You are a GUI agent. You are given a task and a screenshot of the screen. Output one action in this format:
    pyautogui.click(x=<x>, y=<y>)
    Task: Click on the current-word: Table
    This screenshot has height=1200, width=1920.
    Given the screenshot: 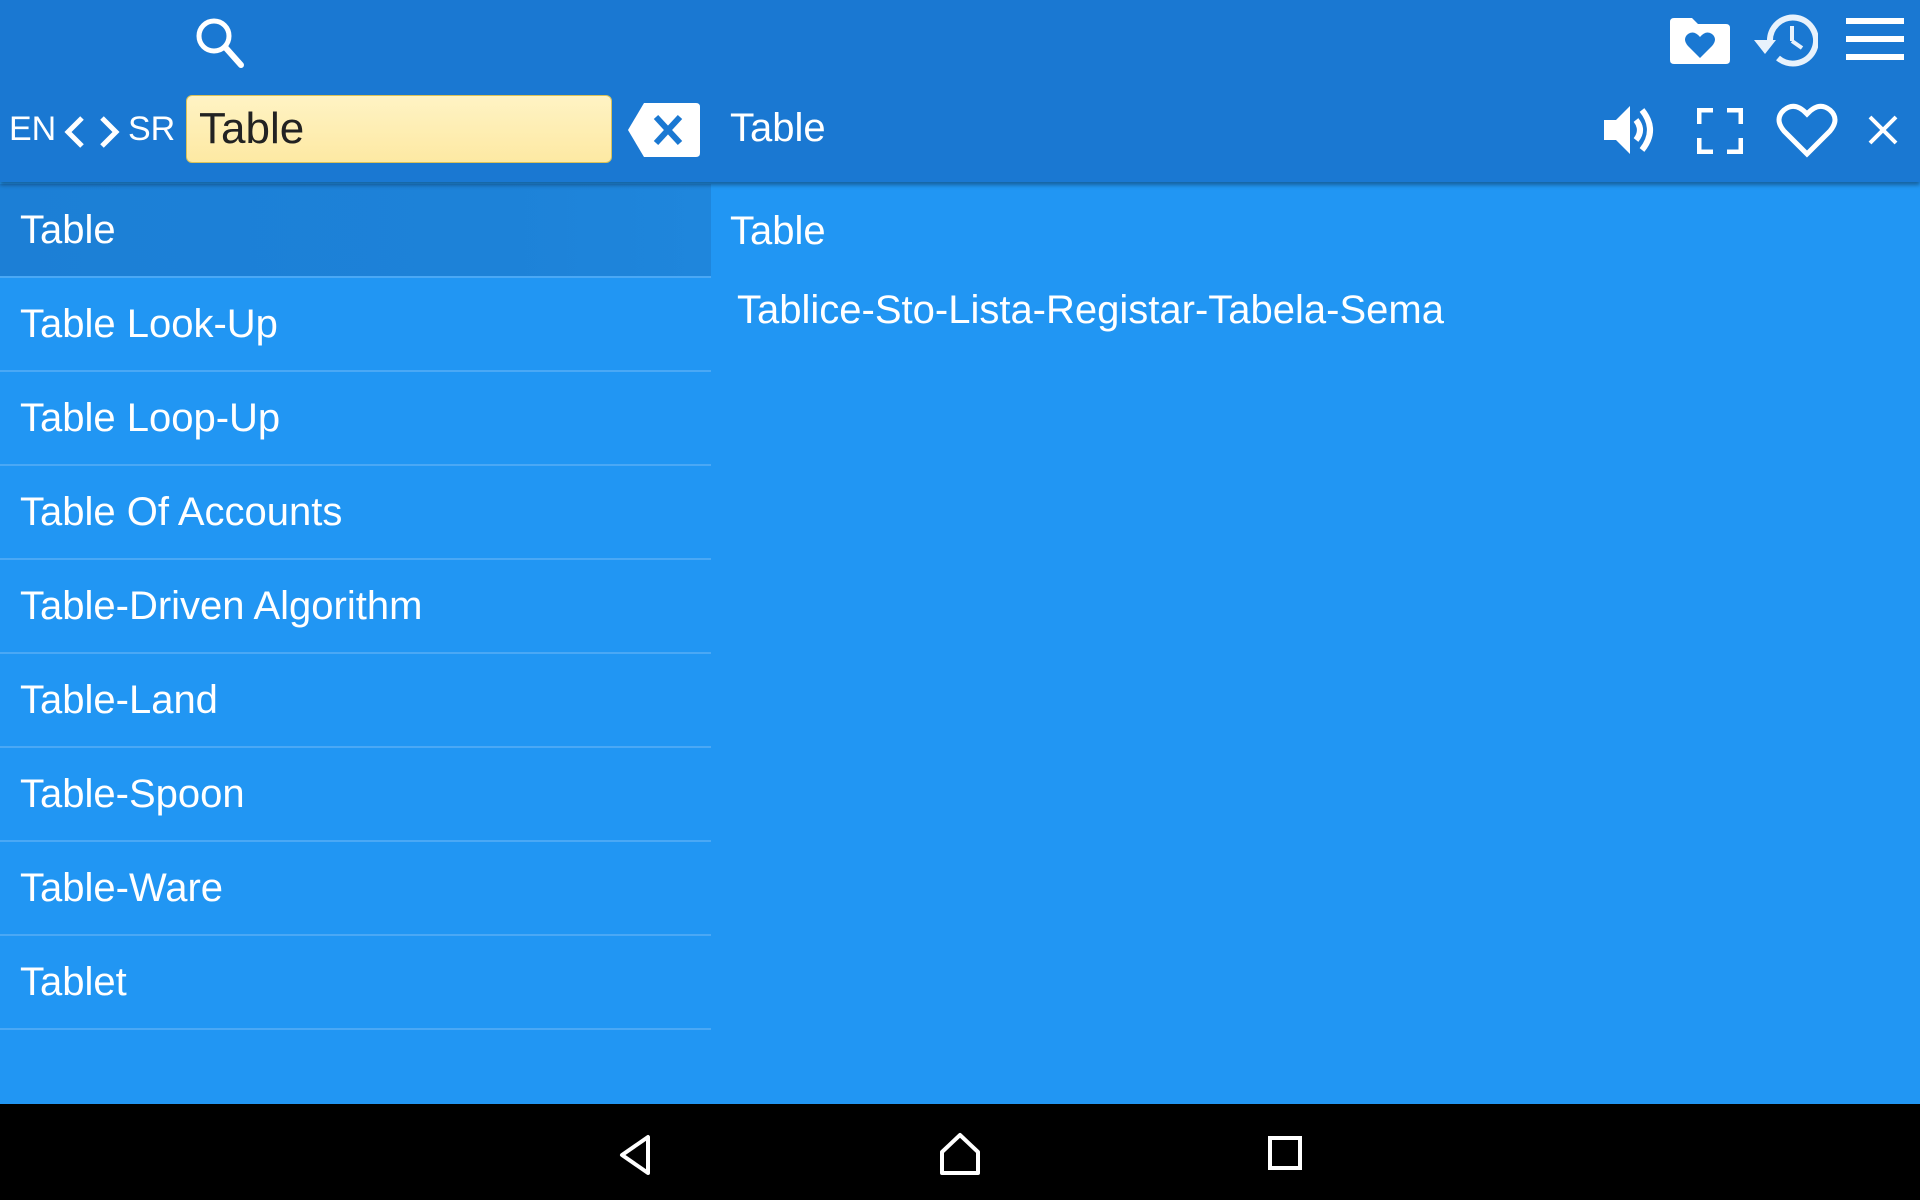 What is the action you would take?
    pyautogui.click(x=778, y=128)
    